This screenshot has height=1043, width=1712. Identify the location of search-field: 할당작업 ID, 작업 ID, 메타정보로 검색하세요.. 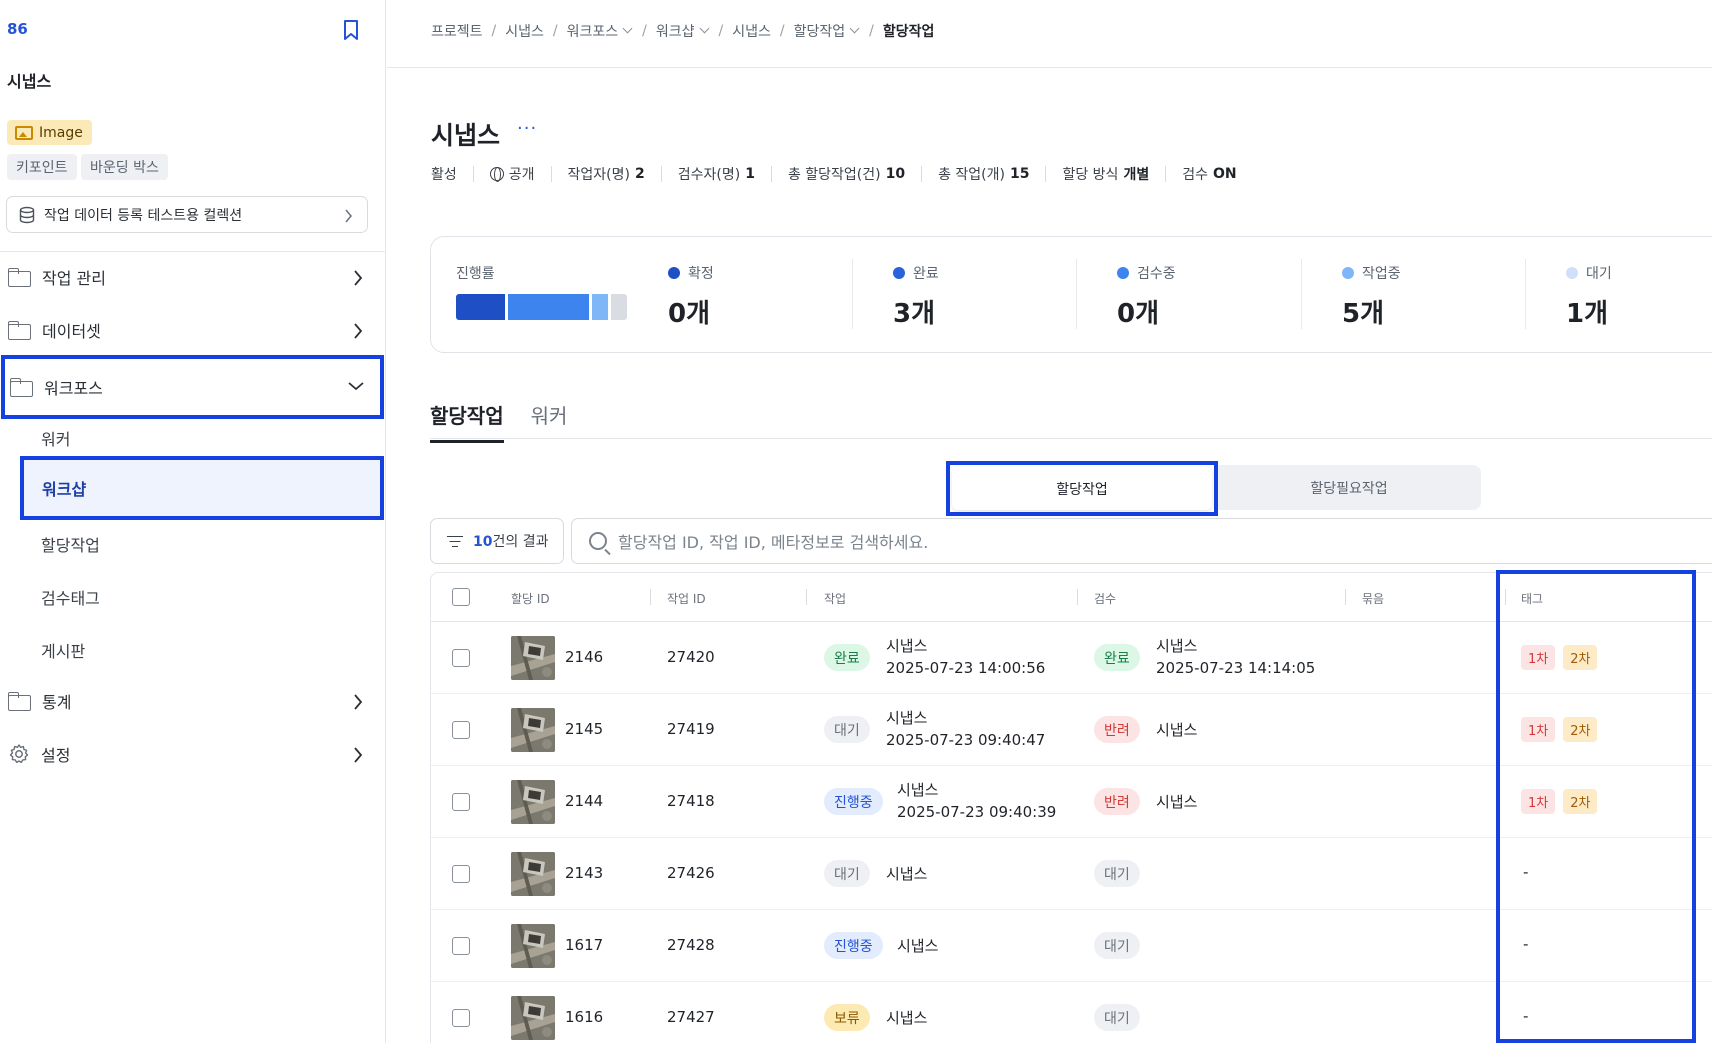
(1141, 541).